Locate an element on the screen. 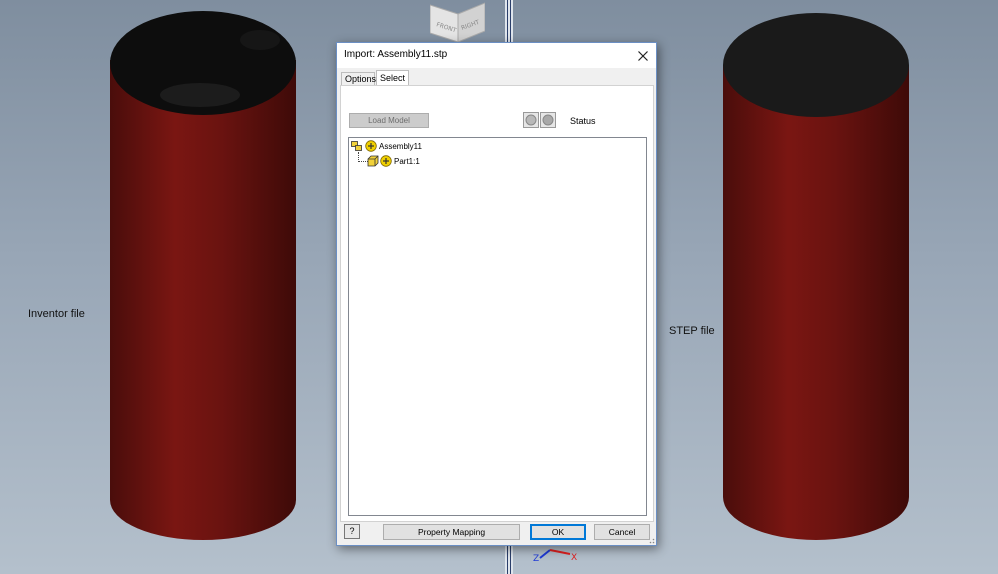 The image size is (998, 574). status-label: Status is located at coordinates (583, 121).